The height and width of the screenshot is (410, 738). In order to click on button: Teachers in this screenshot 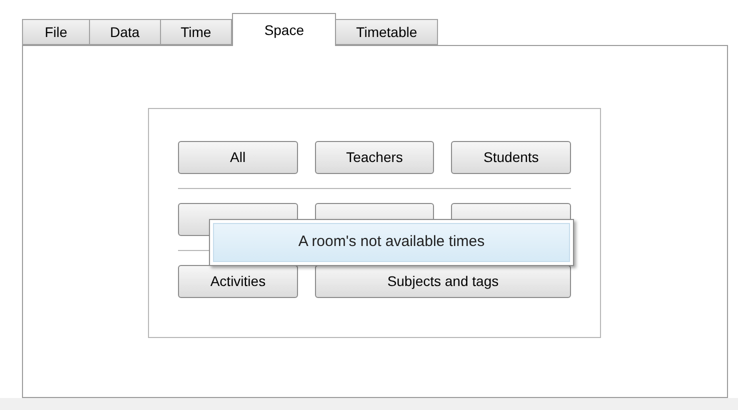, I will do `click(374, 157)`.